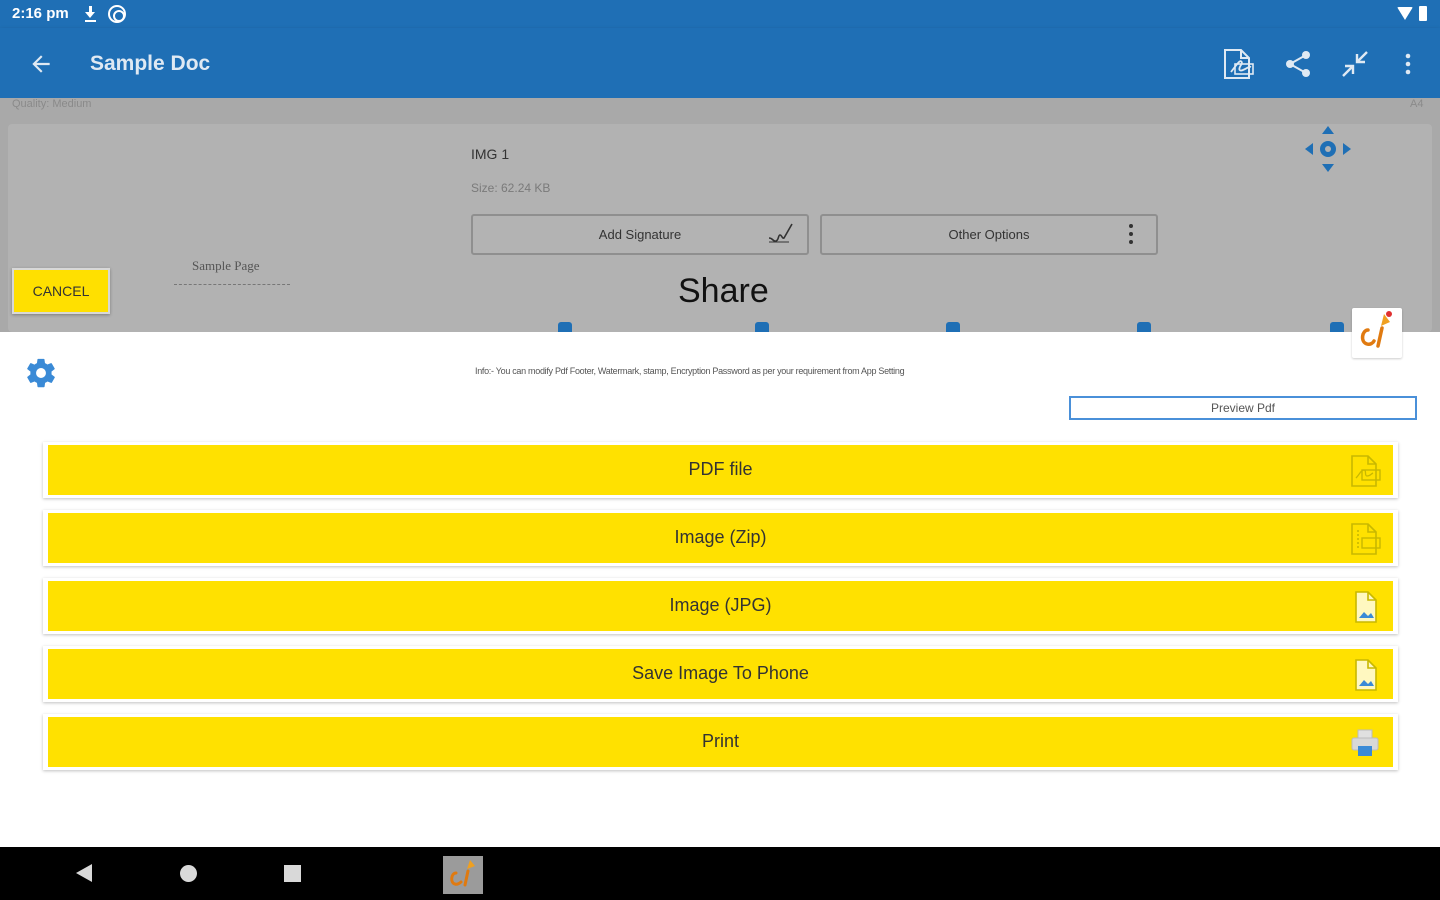  Describe the element at coordinates (1239, 64) in the screenshot. I see `pdf-sign-icon` at that location.